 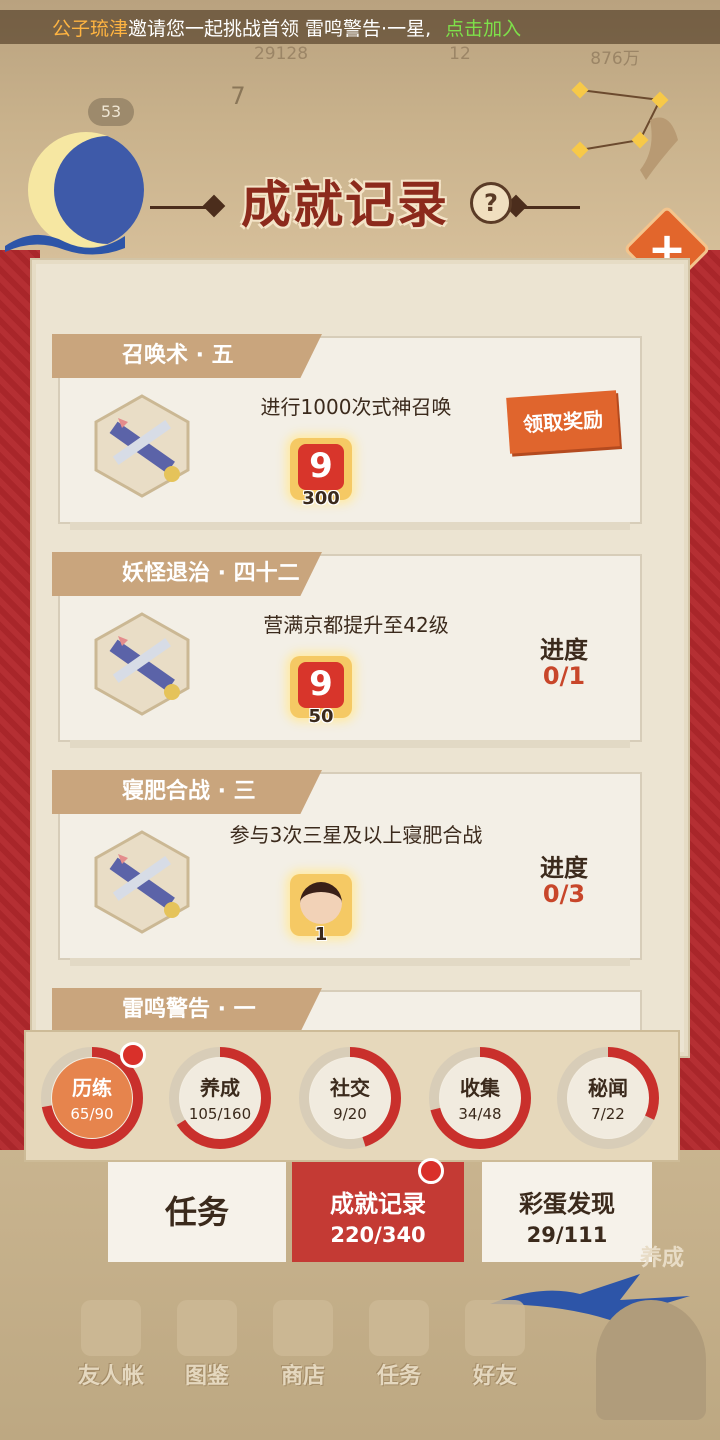 I want to click on character-avatar, so click(x=651, y=1360).